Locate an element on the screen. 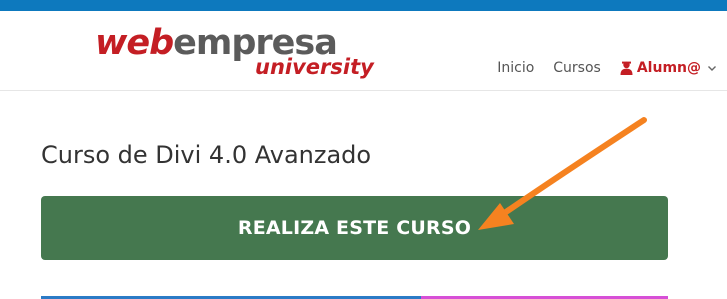 The width and height of the screenshot is (727, 299). nav-item-inicio: Inicio is located at coordinates (515, 68).